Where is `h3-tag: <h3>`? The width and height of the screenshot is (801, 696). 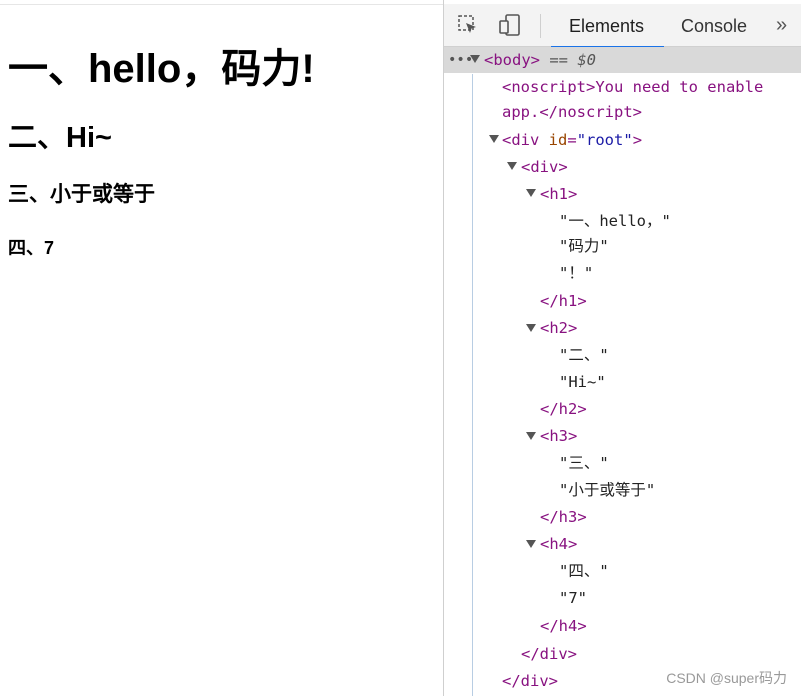 h3-tag: <h3> is located at coordinates (559, 436).